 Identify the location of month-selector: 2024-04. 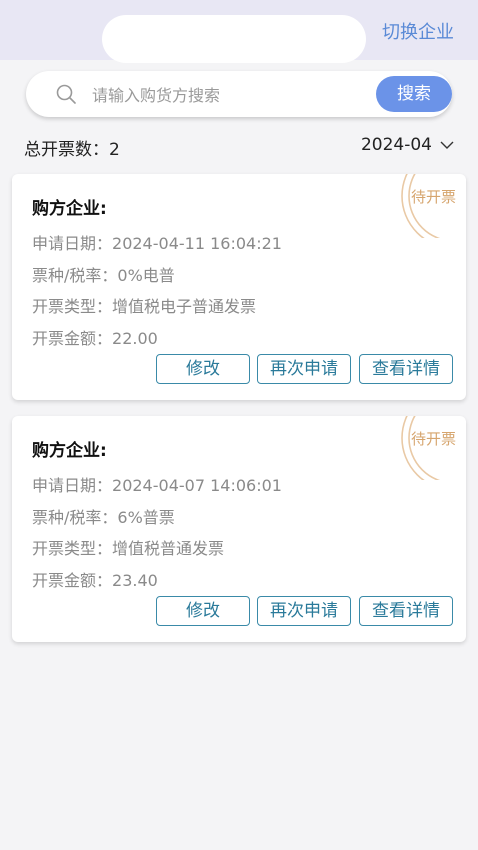
(407, 145).